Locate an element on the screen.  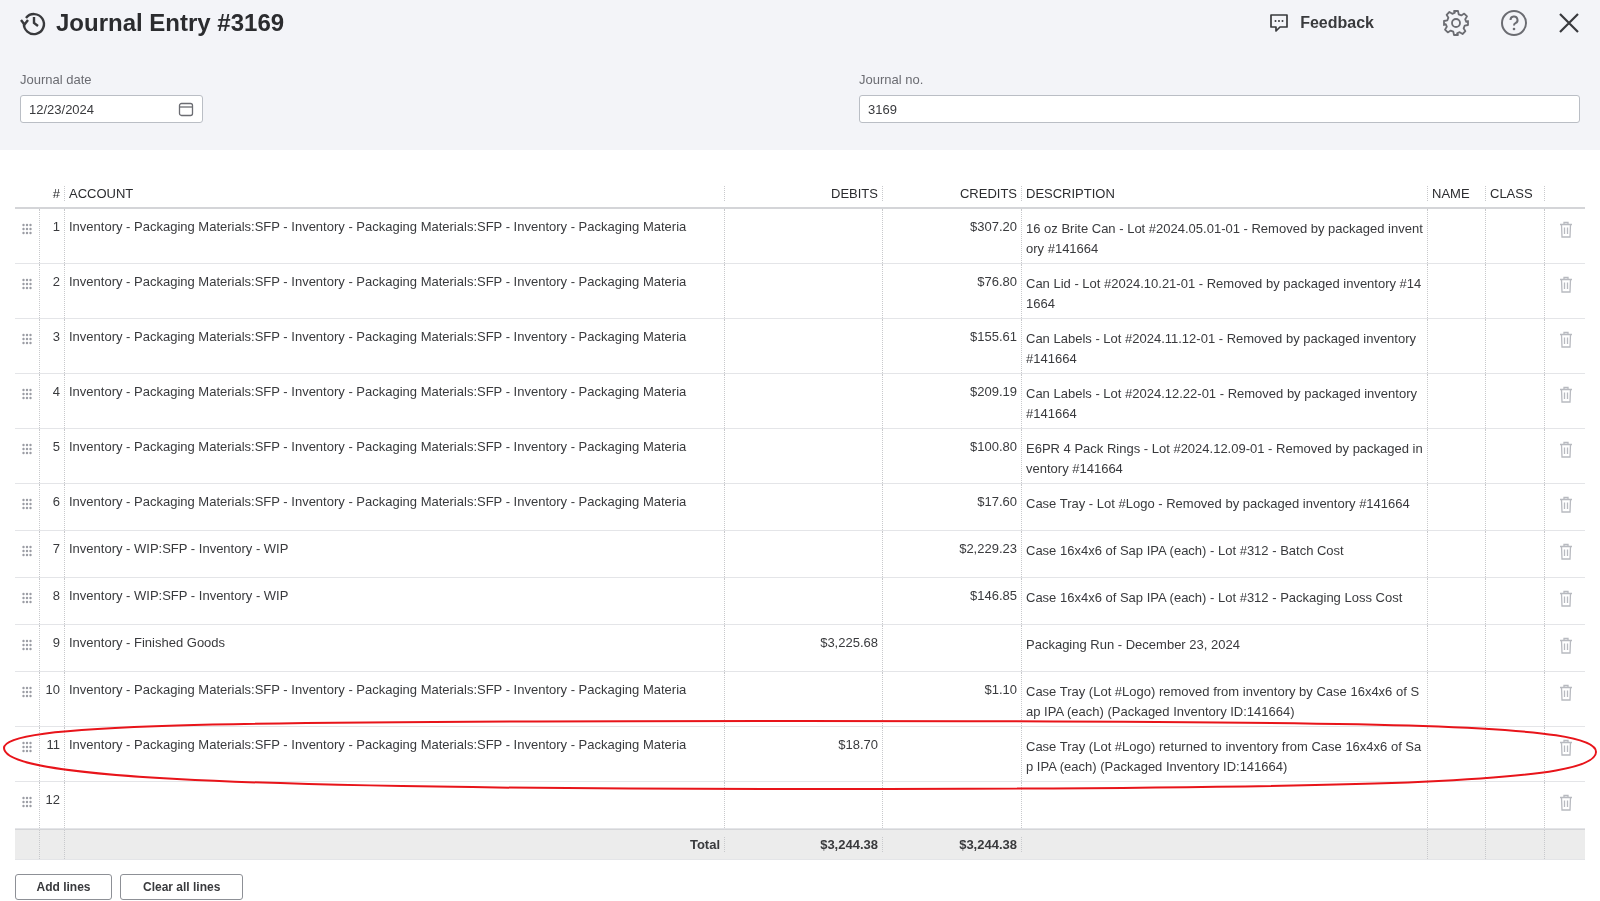
settings-icon is located at coordinates (1456, 23).